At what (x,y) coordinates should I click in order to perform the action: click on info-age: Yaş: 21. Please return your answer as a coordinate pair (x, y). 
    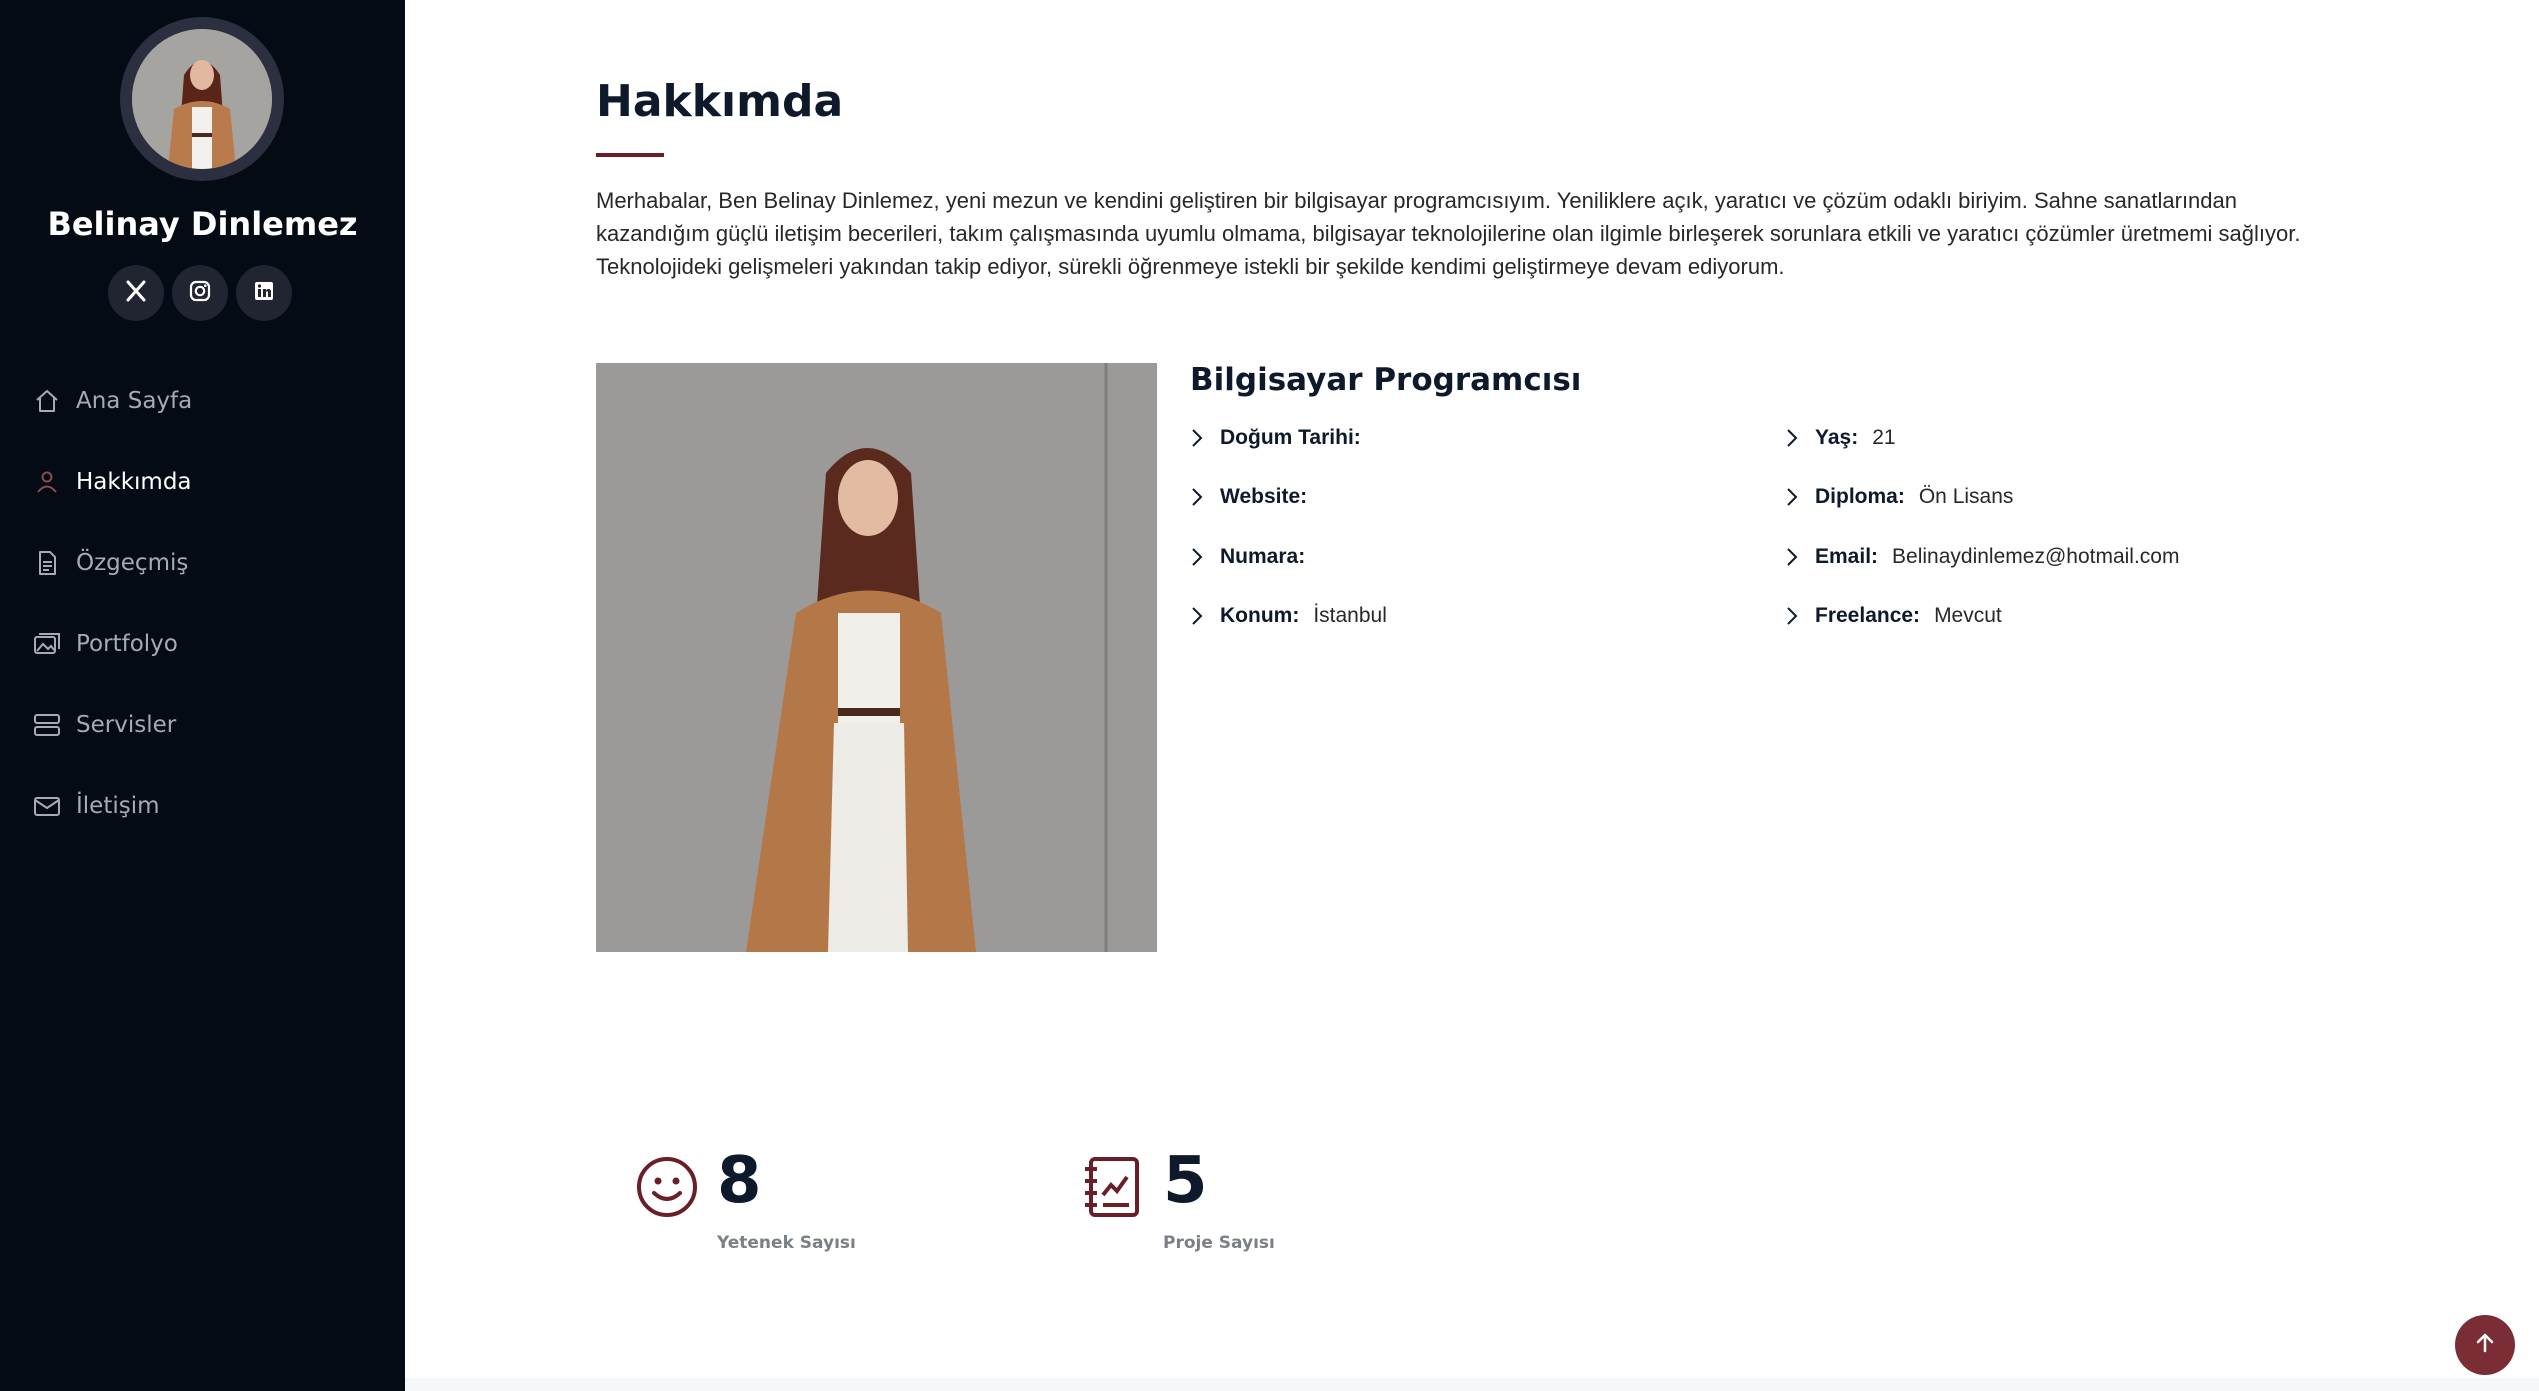
    Looking at the image, I should click on (2085, 438).